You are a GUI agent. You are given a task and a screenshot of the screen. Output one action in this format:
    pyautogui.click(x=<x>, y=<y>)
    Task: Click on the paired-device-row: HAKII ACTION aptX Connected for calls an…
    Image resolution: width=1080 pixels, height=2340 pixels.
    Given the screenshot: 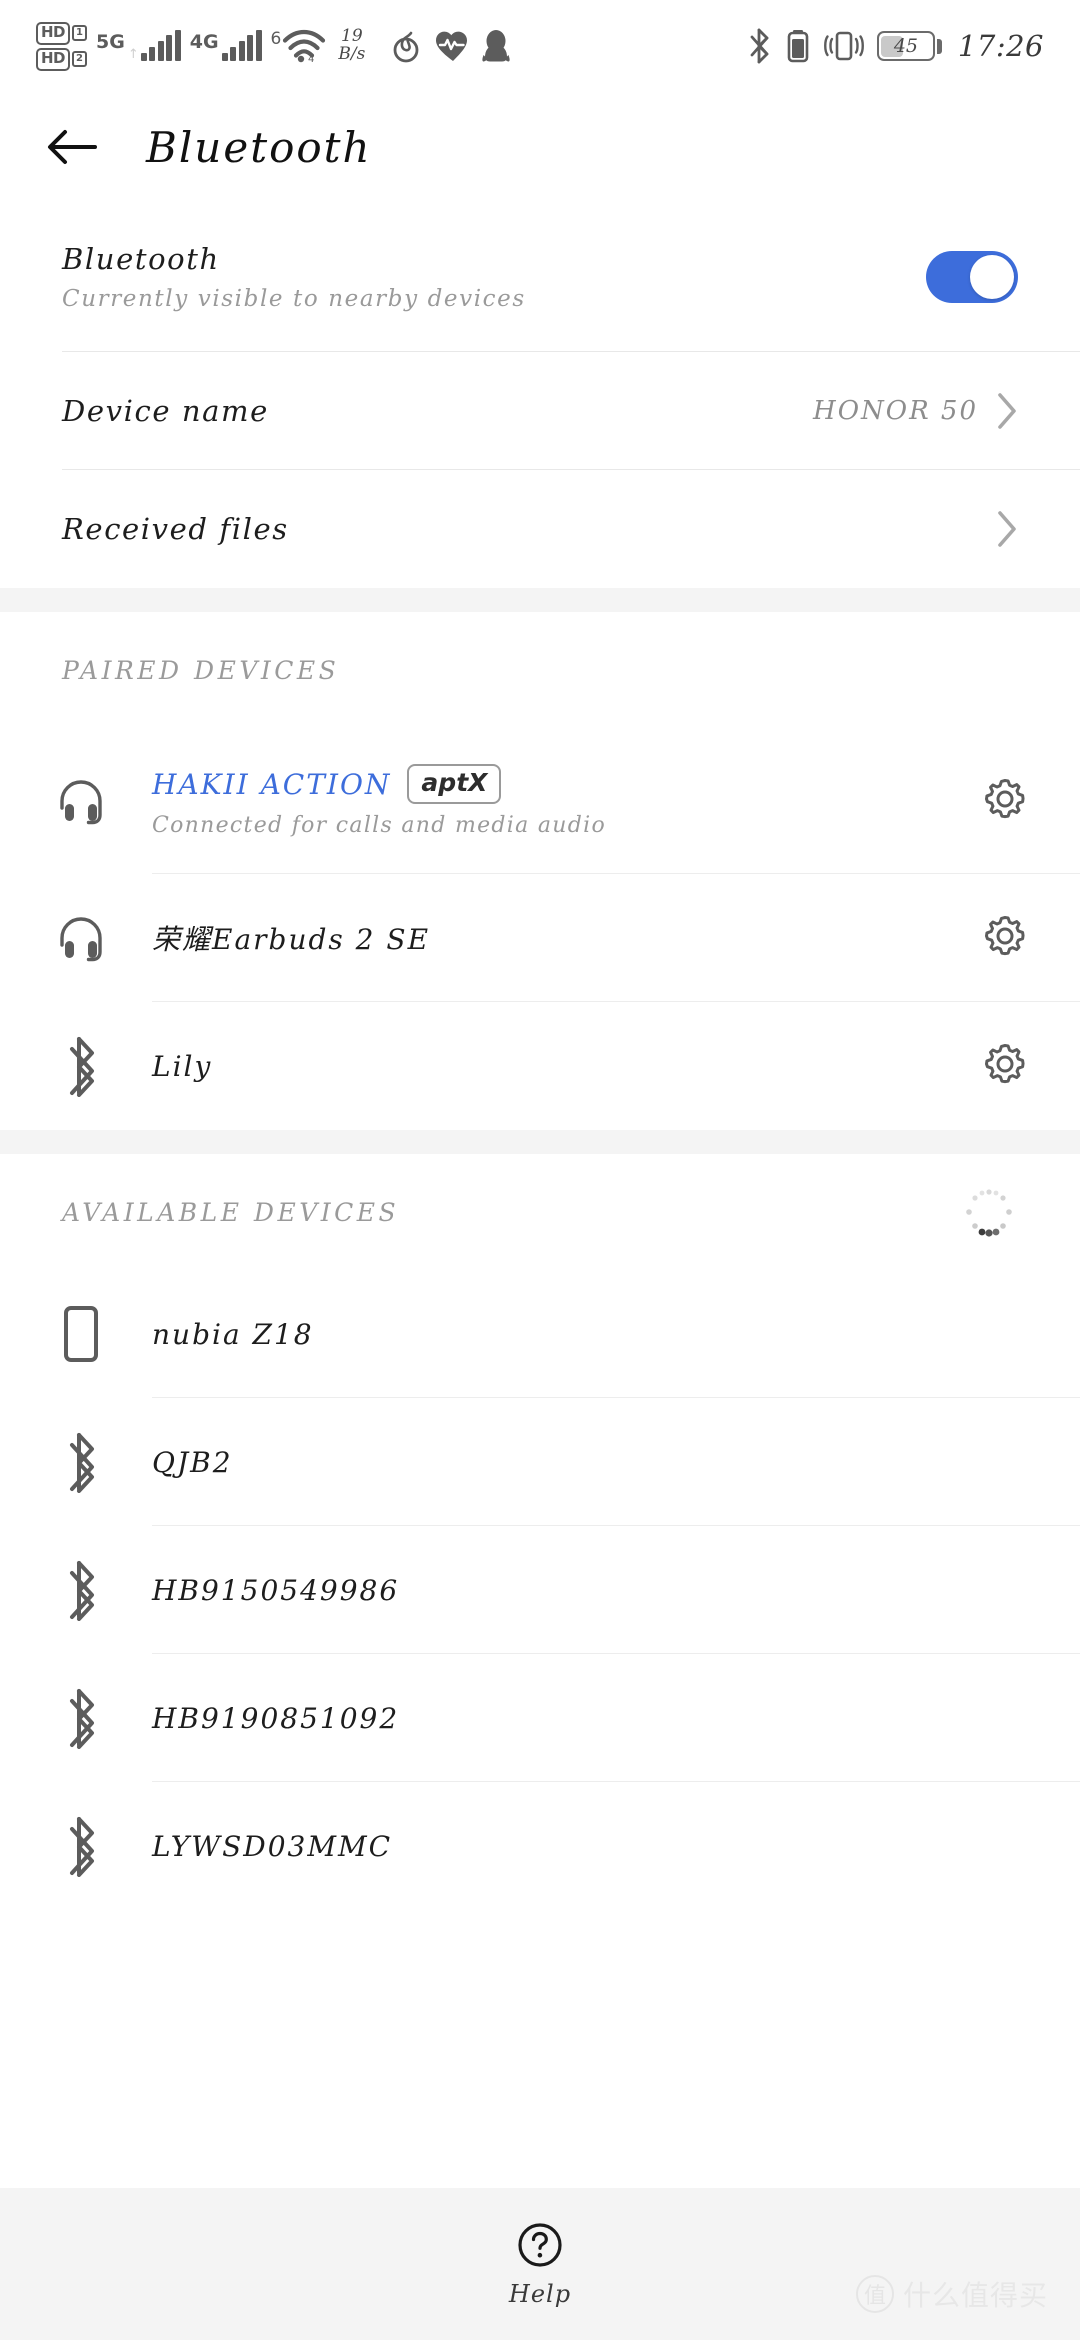 What is the action you would take?
    pyautogui.click(x=540, y=801)
    